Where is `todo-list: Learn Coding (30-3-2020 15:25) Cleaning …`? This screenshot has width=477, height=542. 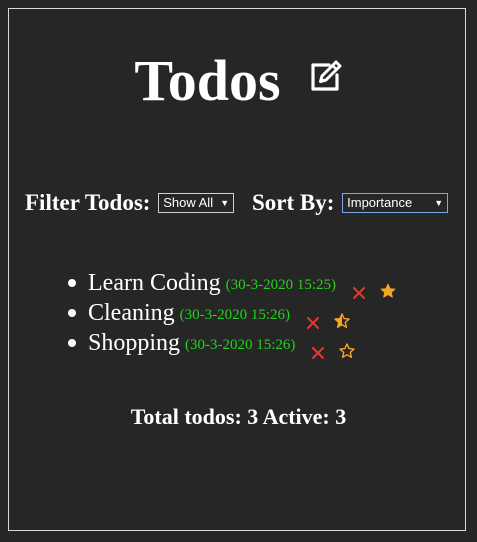
todo-list: Learn Coding (30-3-2020 15:25) Cleaning … is located at coordinates (229, 313).